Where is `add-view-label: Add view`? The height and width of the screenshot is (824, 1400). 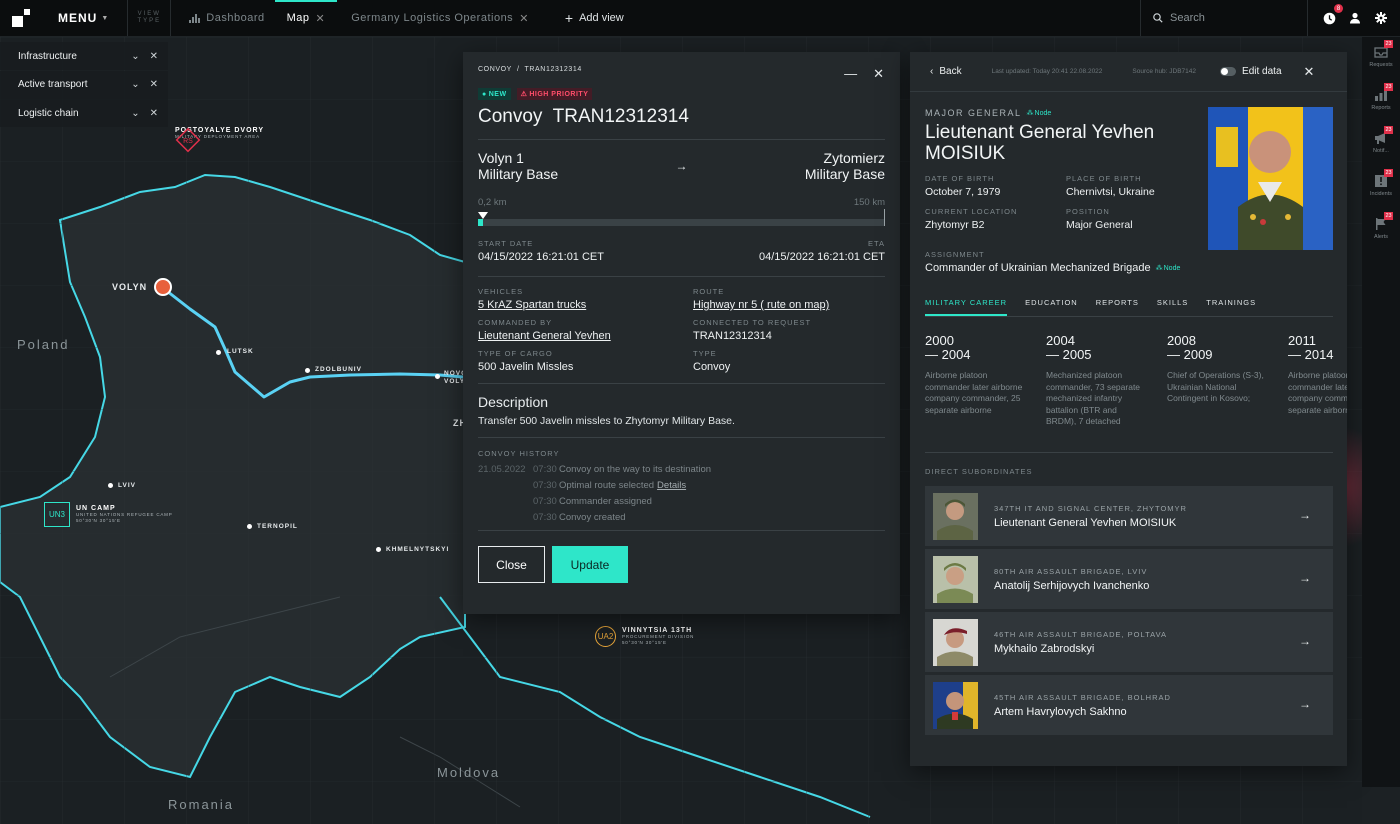
add-view-label: Add view is located at coordinates (601, 18).